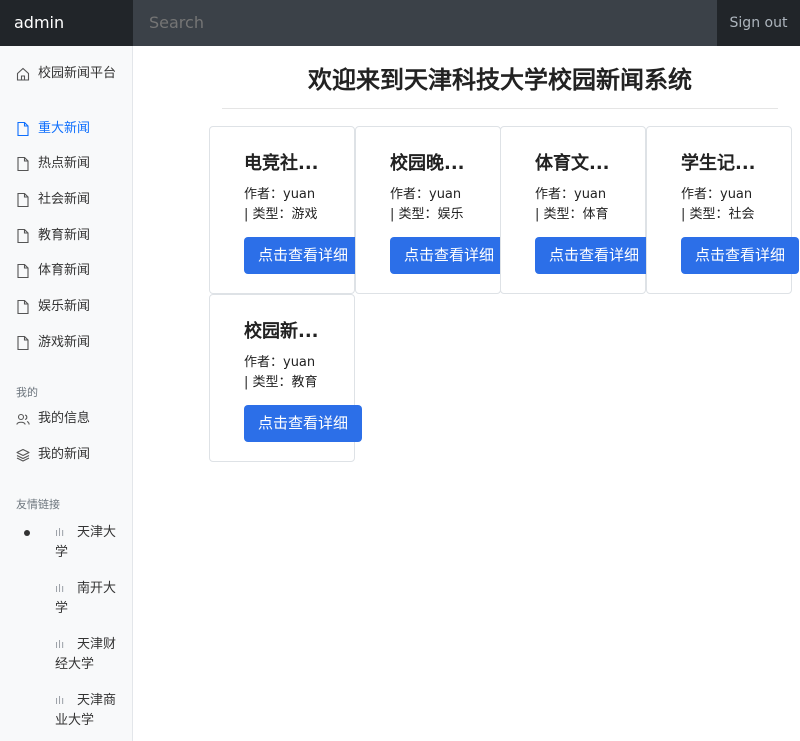 The image size is (800, 741). I want to click on sidebar-item-label: 热点新闻, so click(64, 163).